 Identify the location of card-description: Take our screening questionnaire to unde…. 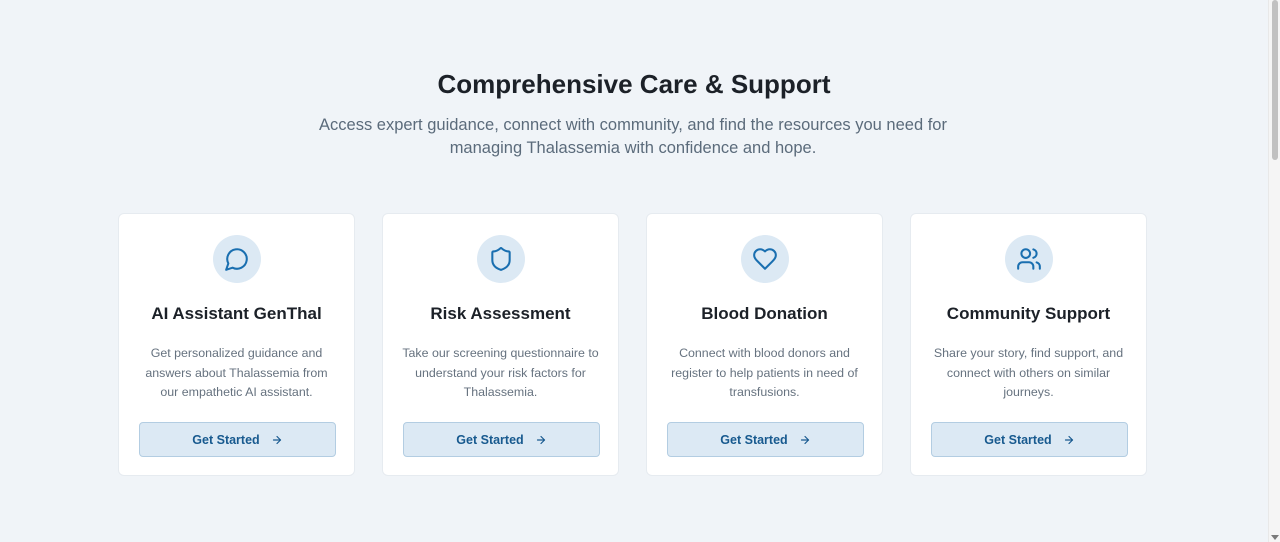
(500, 372).